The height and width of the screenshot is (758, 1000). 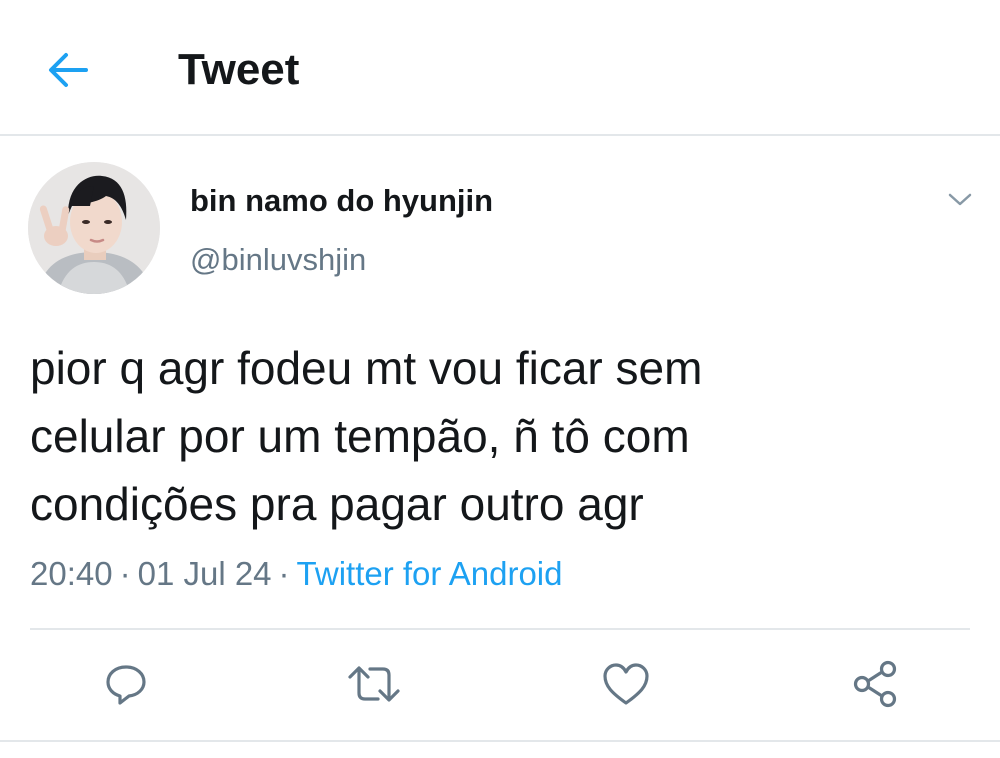 I want to click on avatar, so click(x=94, y=228).